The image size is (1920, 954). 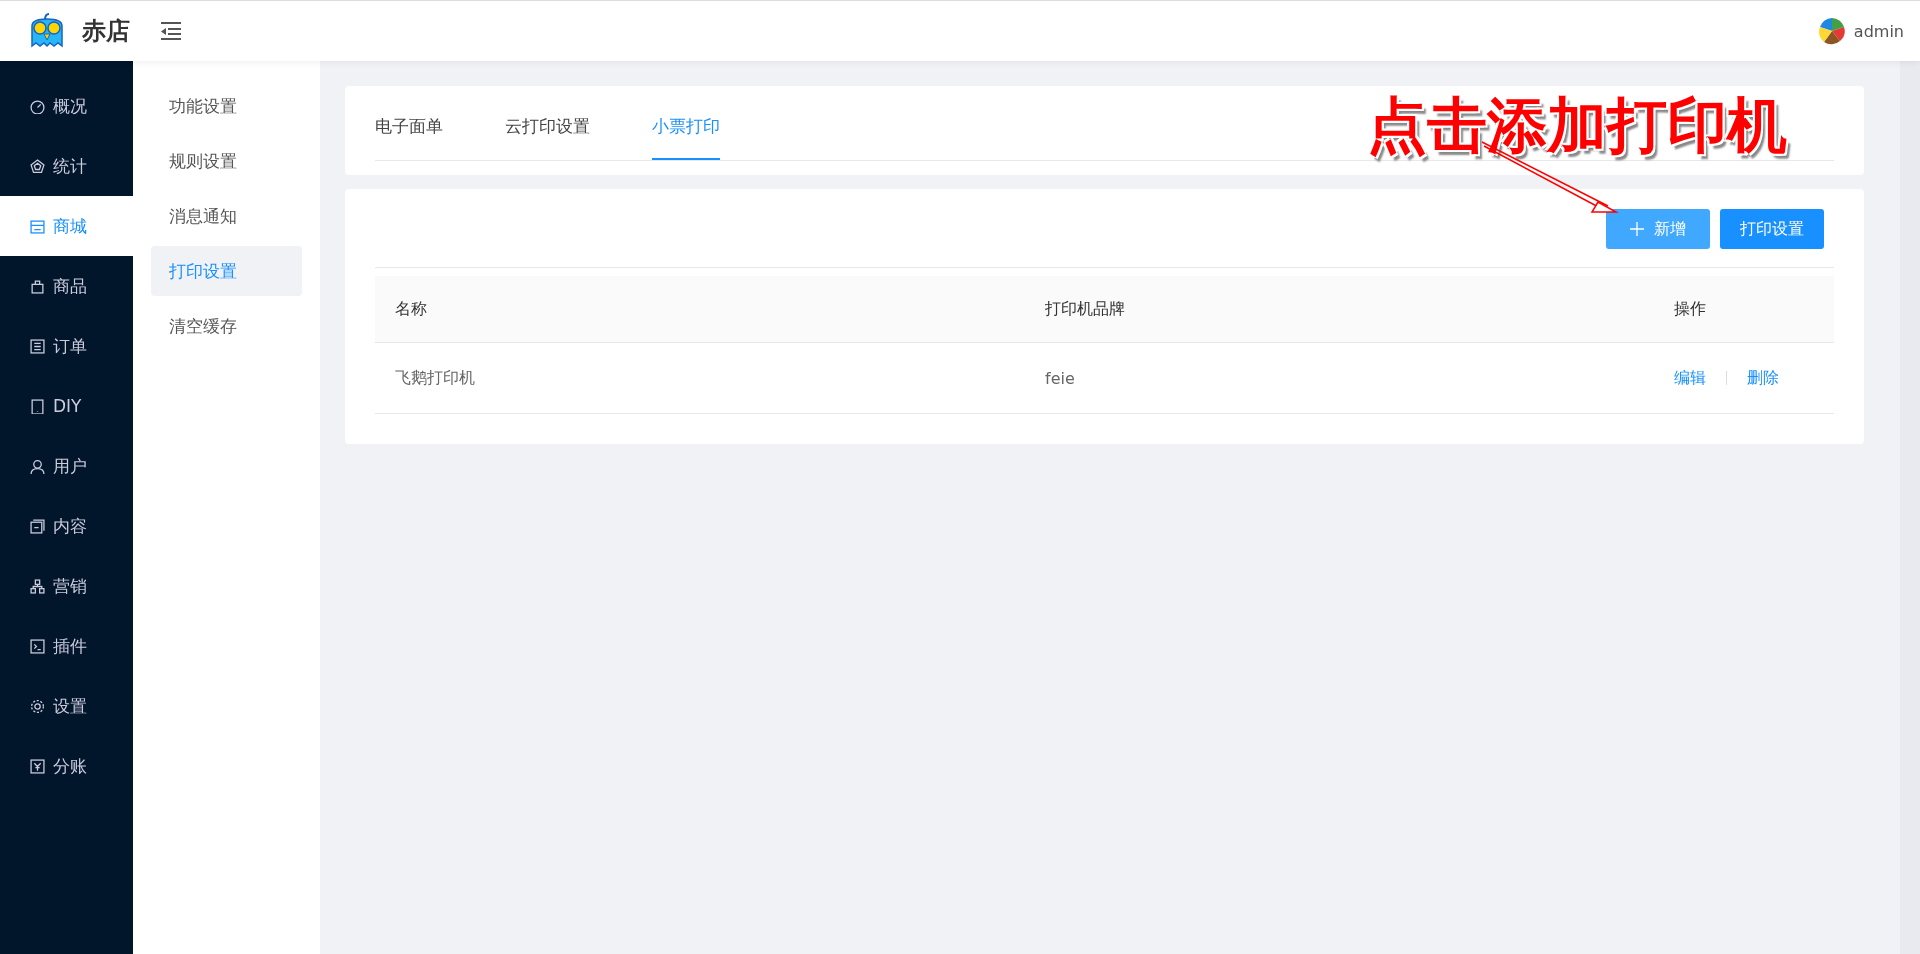 I want to click on sidebar-label: 订单, so click(x=70, y=346).